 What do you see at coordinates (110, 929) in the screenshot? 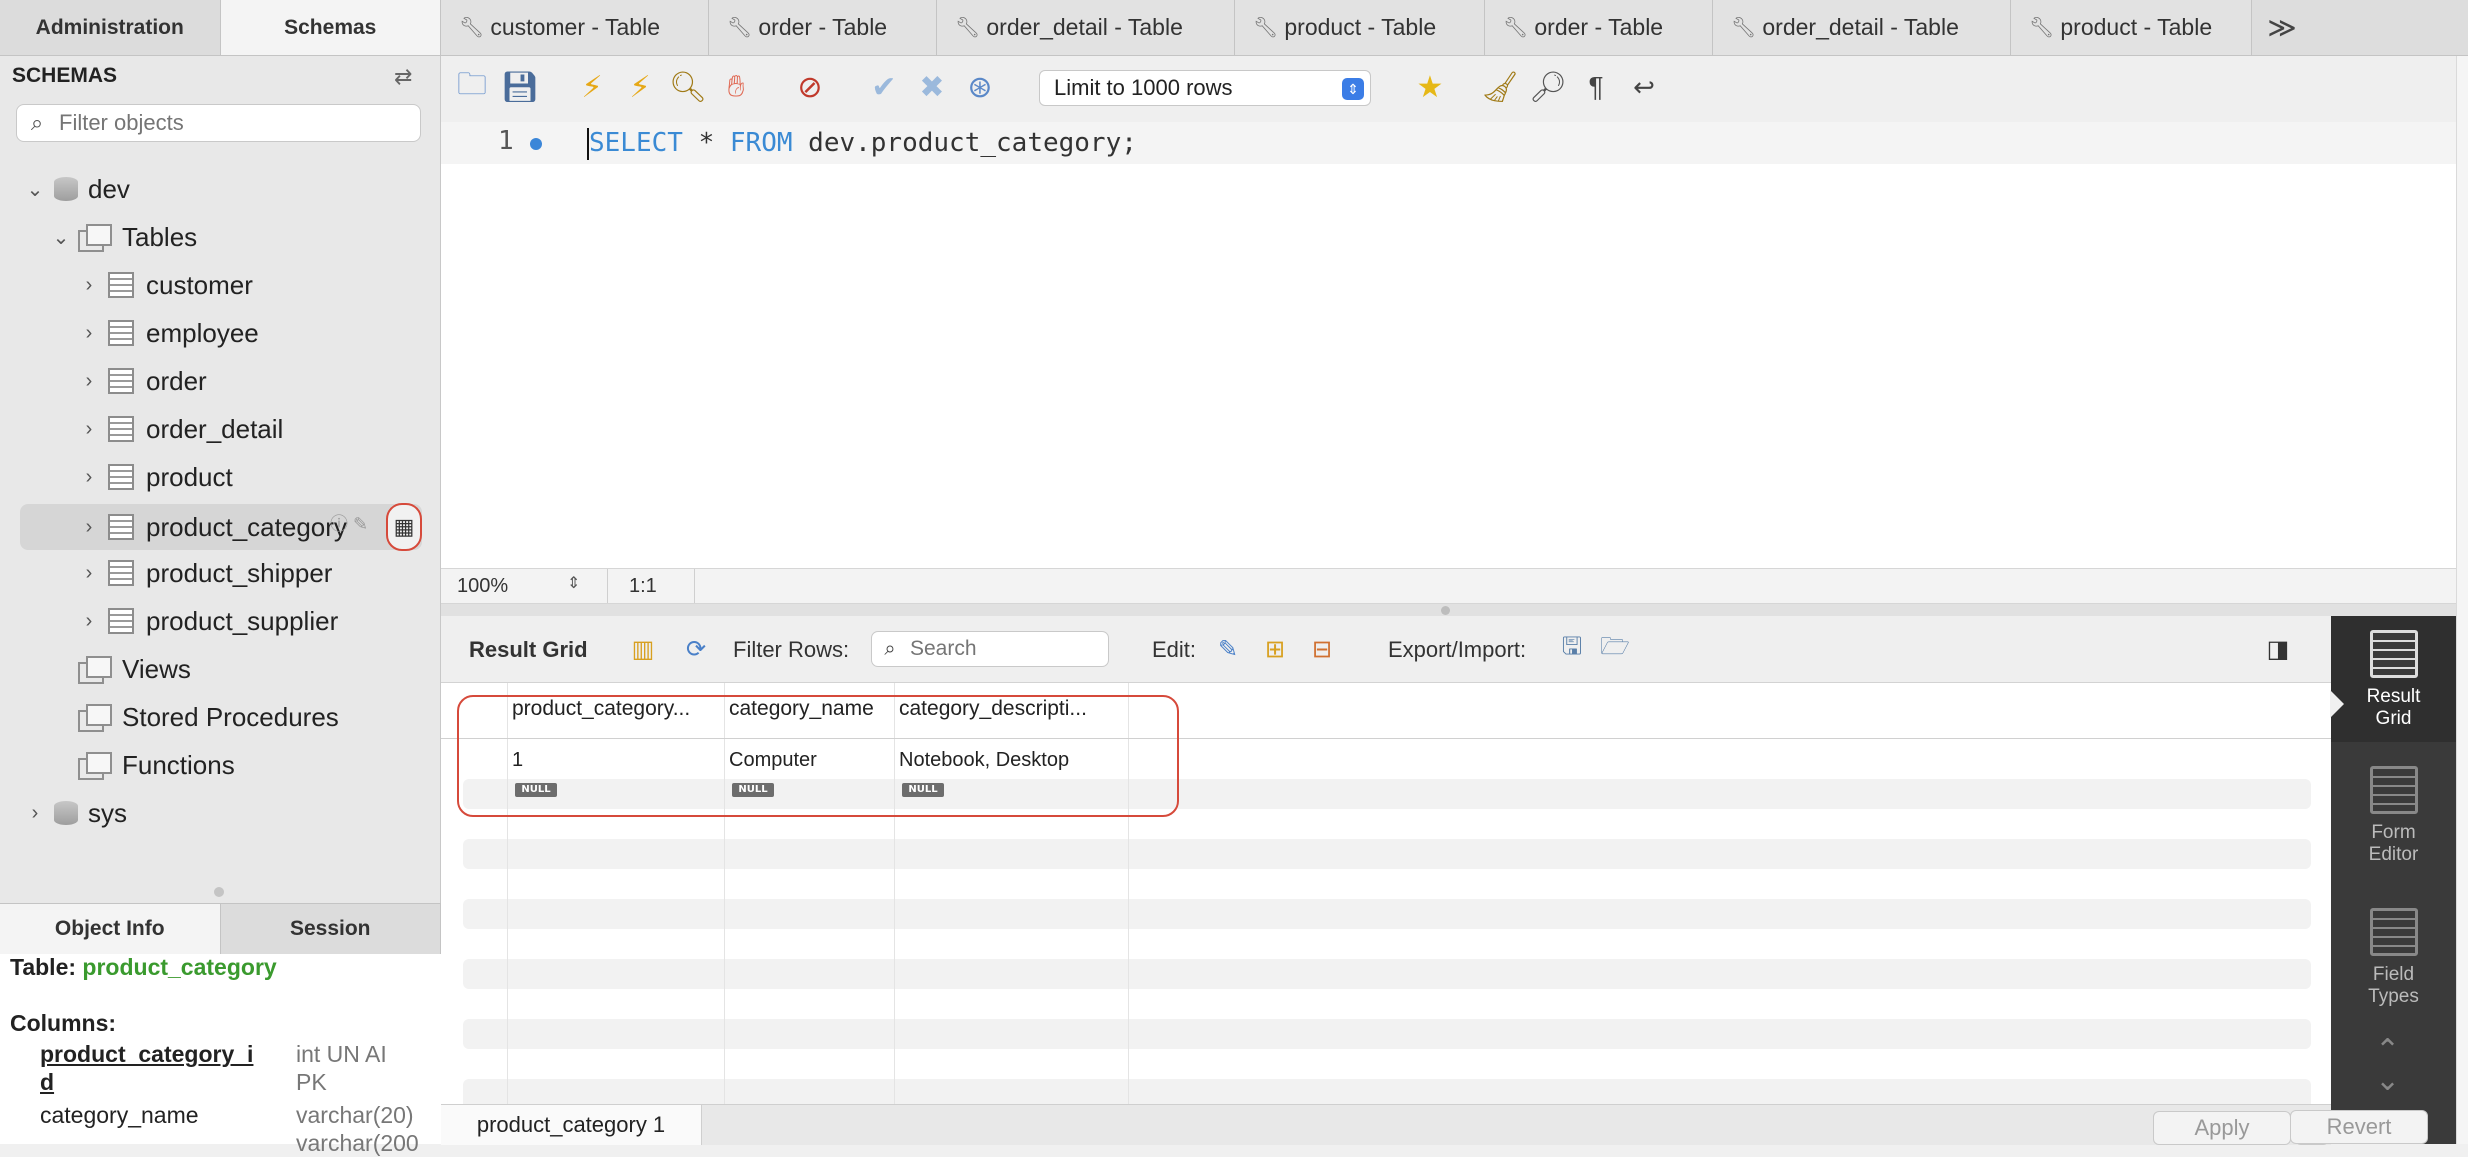
I see `tab-object-info: Object Info` at bounding box center [110, 929].